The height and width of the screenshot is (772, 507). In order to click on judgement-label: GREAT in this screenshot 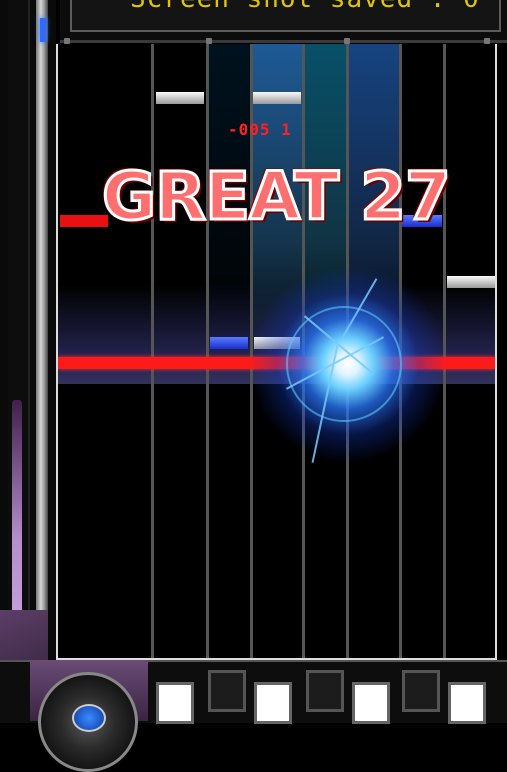, I will do `click(220, 196)`.